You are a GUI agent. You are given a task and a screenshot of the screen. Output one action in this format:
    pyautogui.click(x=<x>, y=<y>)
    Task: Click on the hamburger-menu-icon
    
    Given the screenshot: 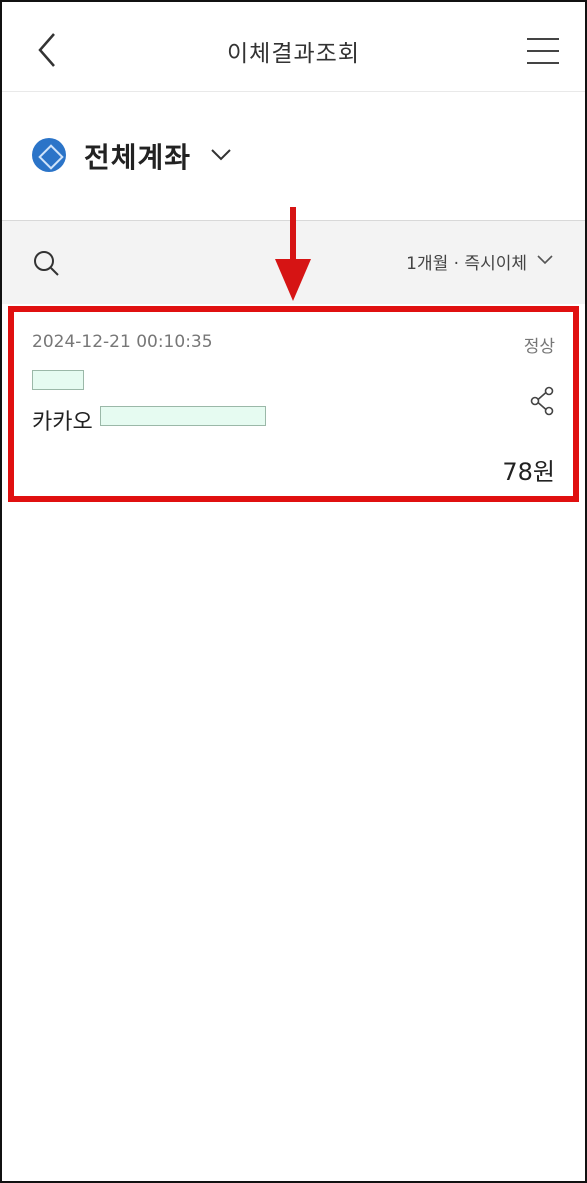 What is the action you would take?
    pyautogui.click(x=543, y=51)
    